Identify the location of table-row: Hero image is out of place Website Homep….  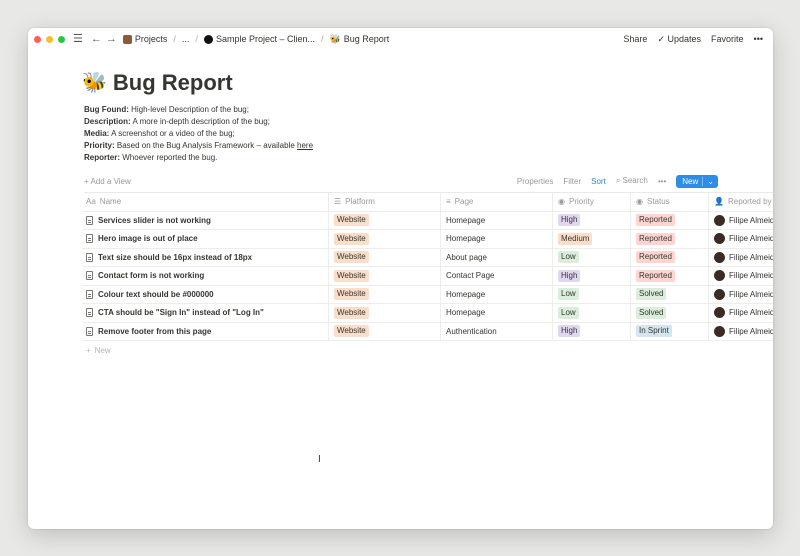
(427, 239).